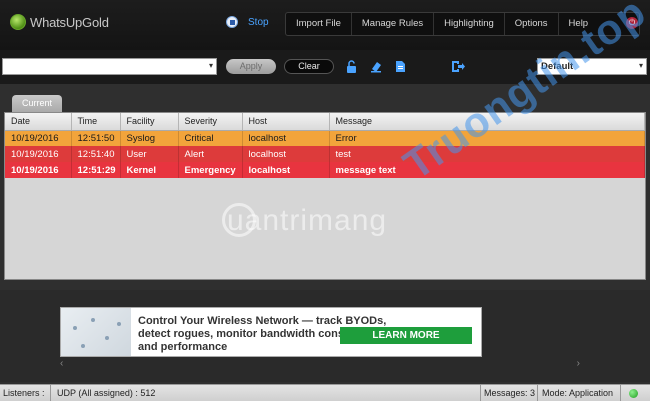  I want to click on mode-status: Mode: Application, so click(578, 393).